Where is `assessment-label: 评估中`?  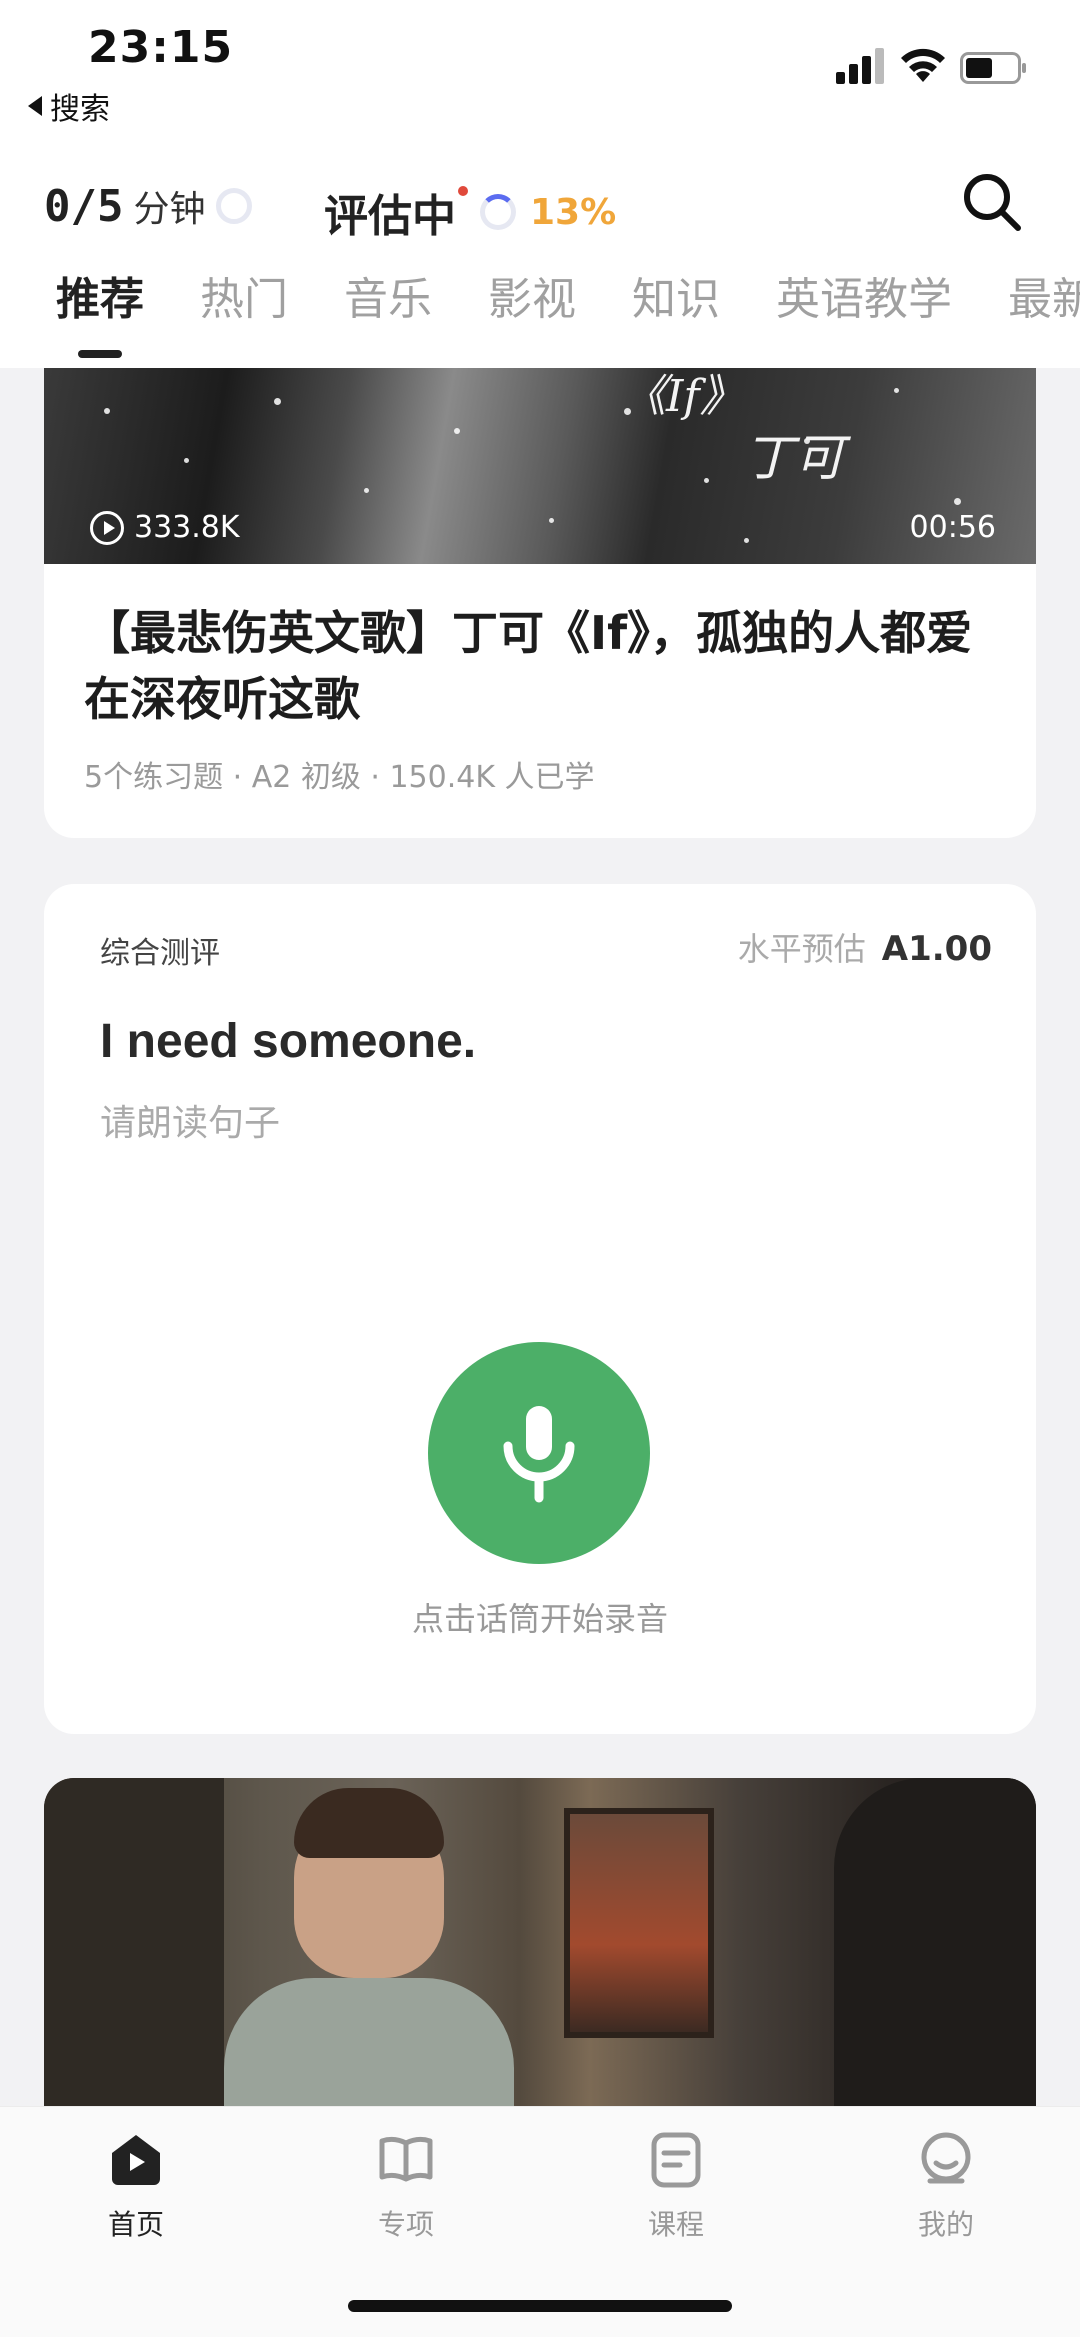 assessment-label: 评估中 is located at coordinates (396, 212).